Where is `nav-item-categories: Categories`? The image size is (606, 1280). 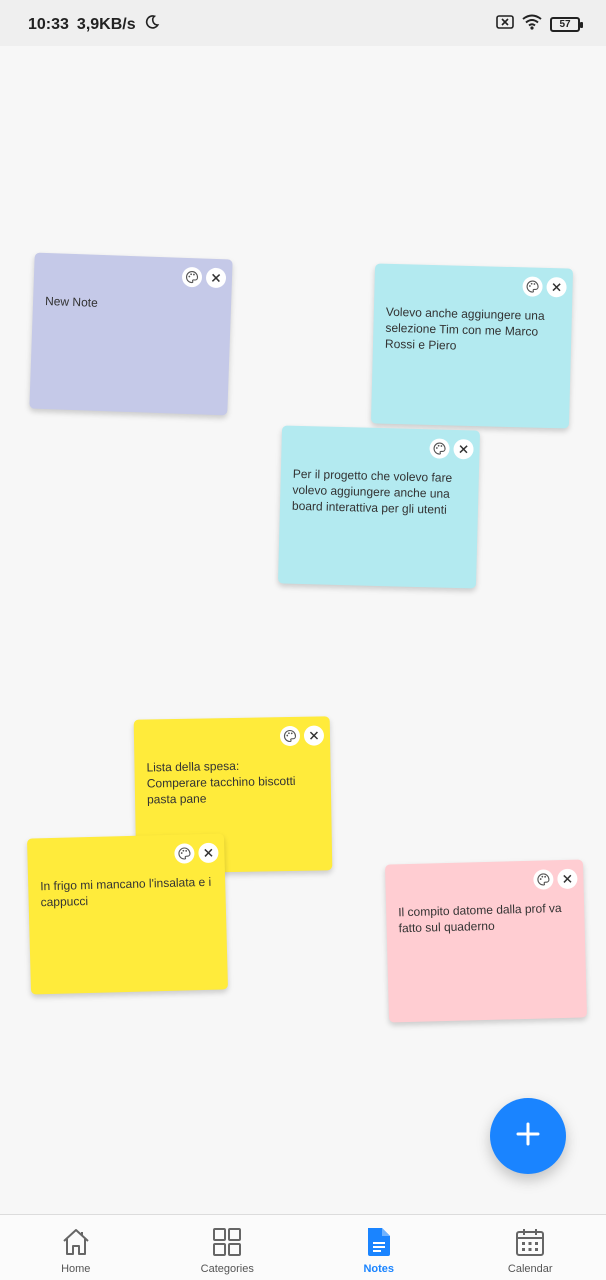
nav-item-categories: Categories is located at coordinates (228, 1247).